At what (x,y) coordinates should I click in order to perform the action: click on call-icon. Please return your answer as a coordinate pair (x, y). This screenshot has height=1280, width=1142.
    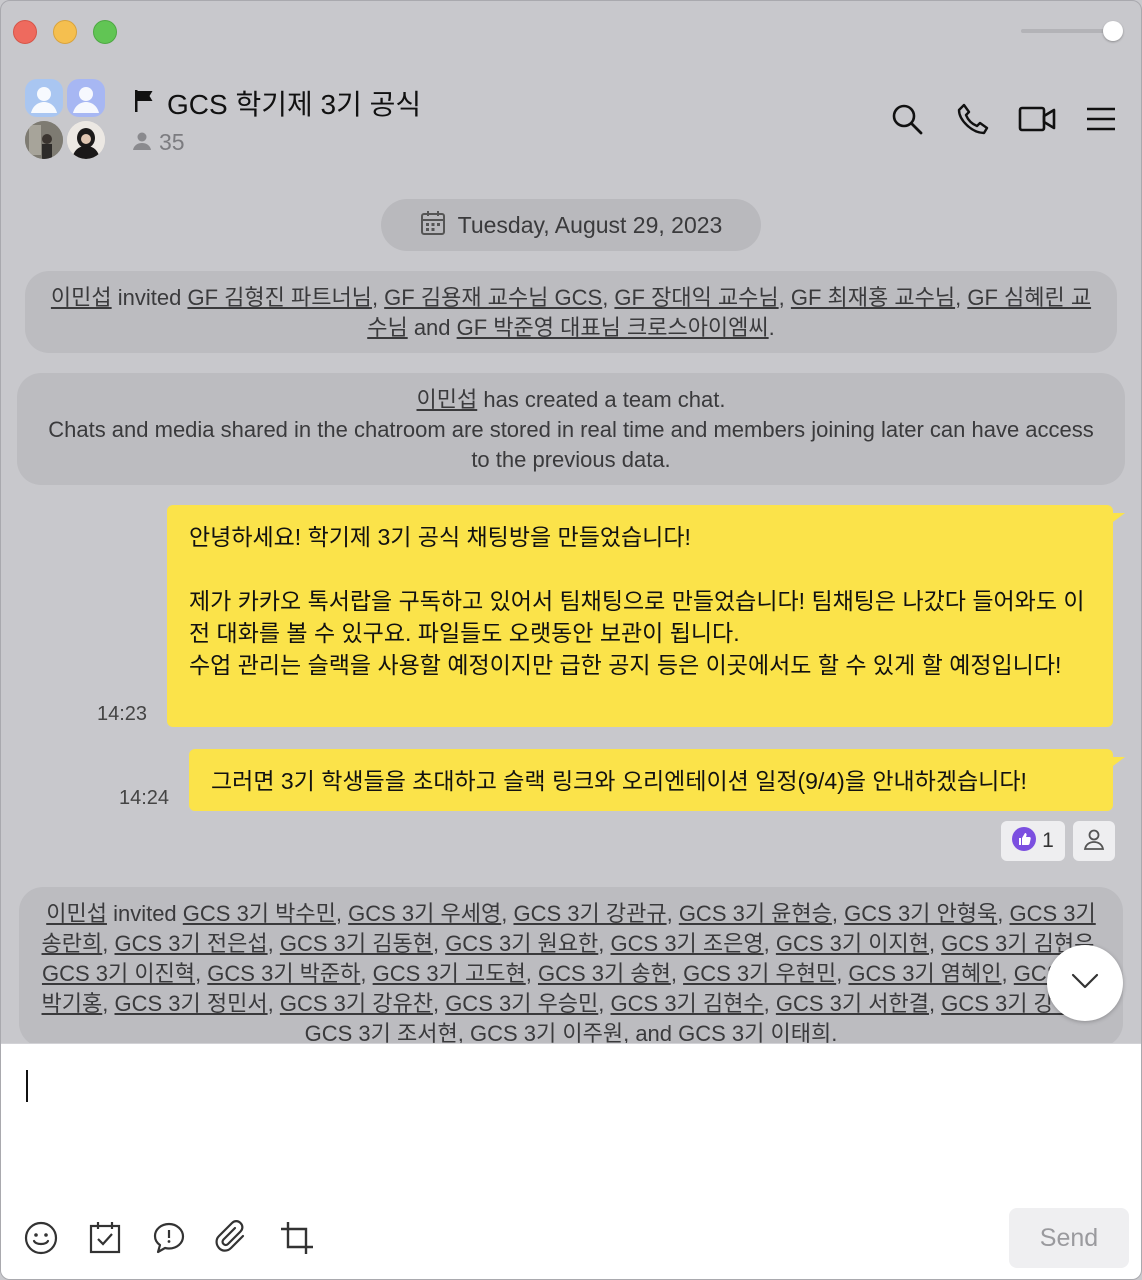
    Looking at the image, I should click on (973, 119).